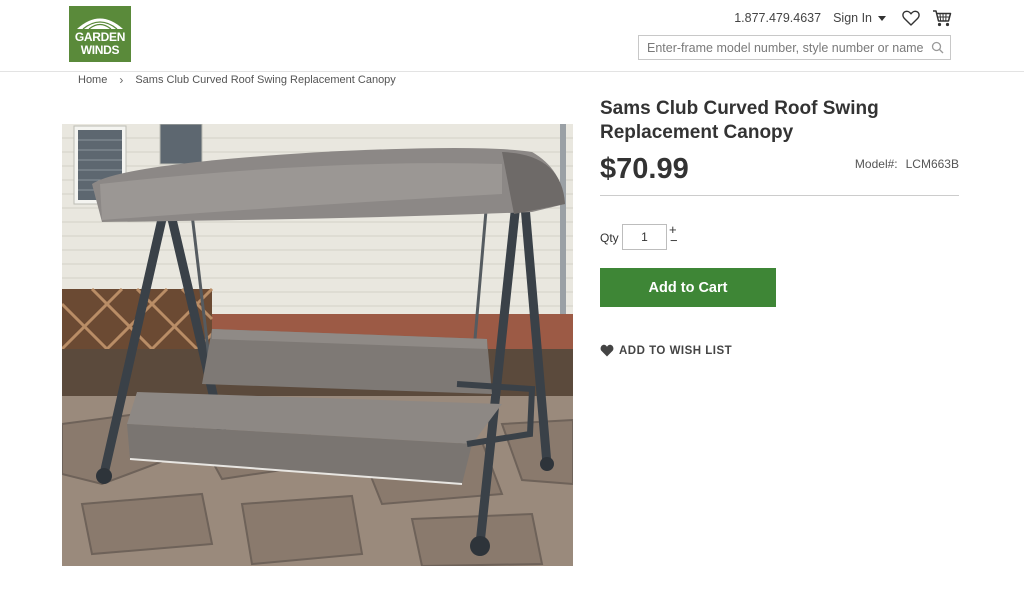 This screenshot has width=1024, height=593. Describe the element at coordinates (779, 195) in the screenshot. I see `price-divider` at that location.